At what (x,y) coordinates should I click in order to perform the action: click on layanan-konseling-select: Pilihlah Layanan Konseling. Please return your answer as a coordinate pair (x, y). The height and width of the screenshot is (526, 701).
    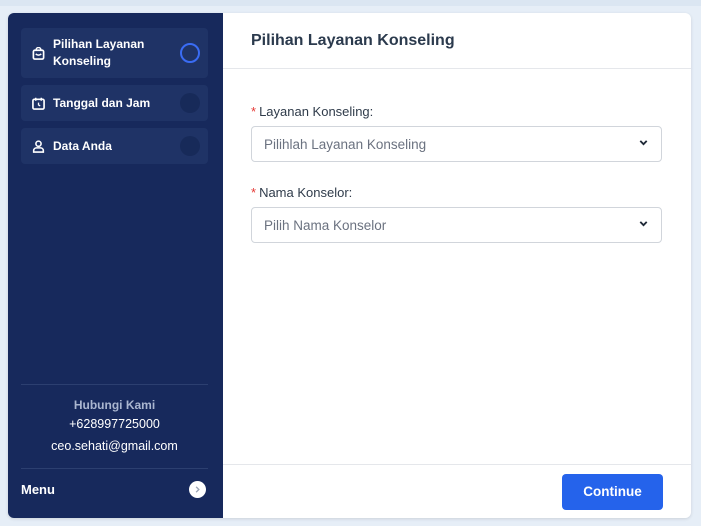
    Looking at the image, I should click on (456, 144).